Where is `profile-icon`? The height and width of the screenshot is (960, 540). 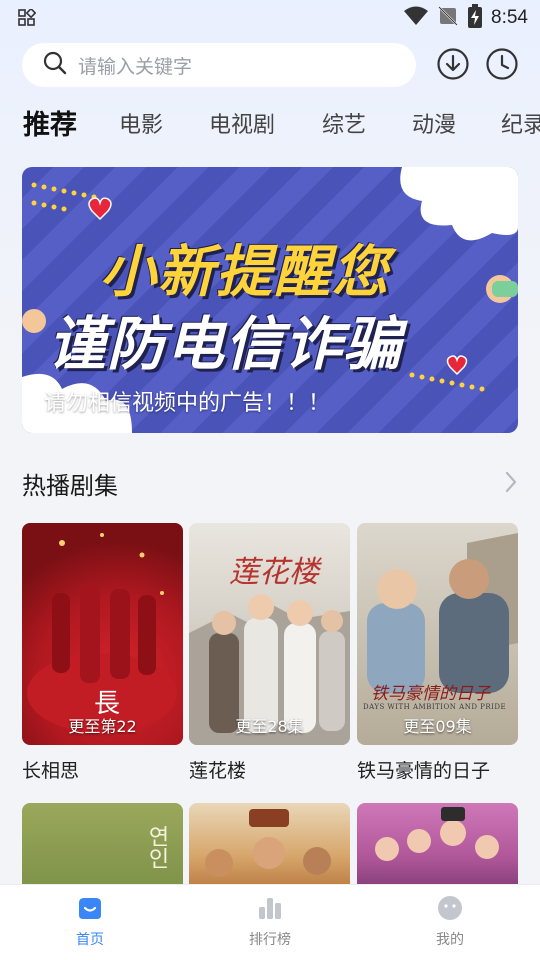
profile-icon is located at coordinates (450, 910).